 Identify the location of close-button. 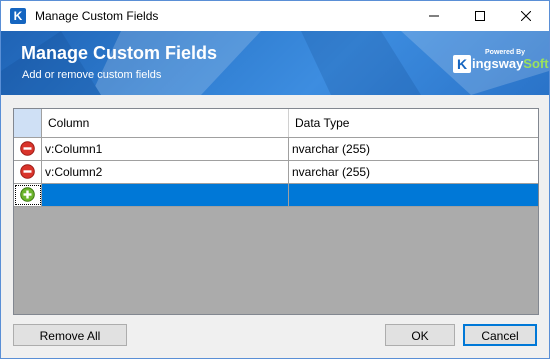
(526, 16).